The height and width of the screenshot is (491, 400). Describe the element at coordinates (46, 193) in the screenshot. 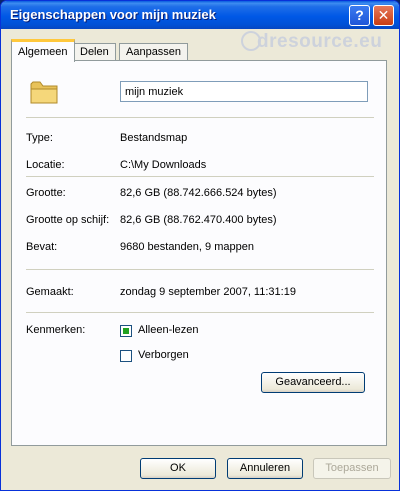

I see `size-label: Grootte:` at that location.